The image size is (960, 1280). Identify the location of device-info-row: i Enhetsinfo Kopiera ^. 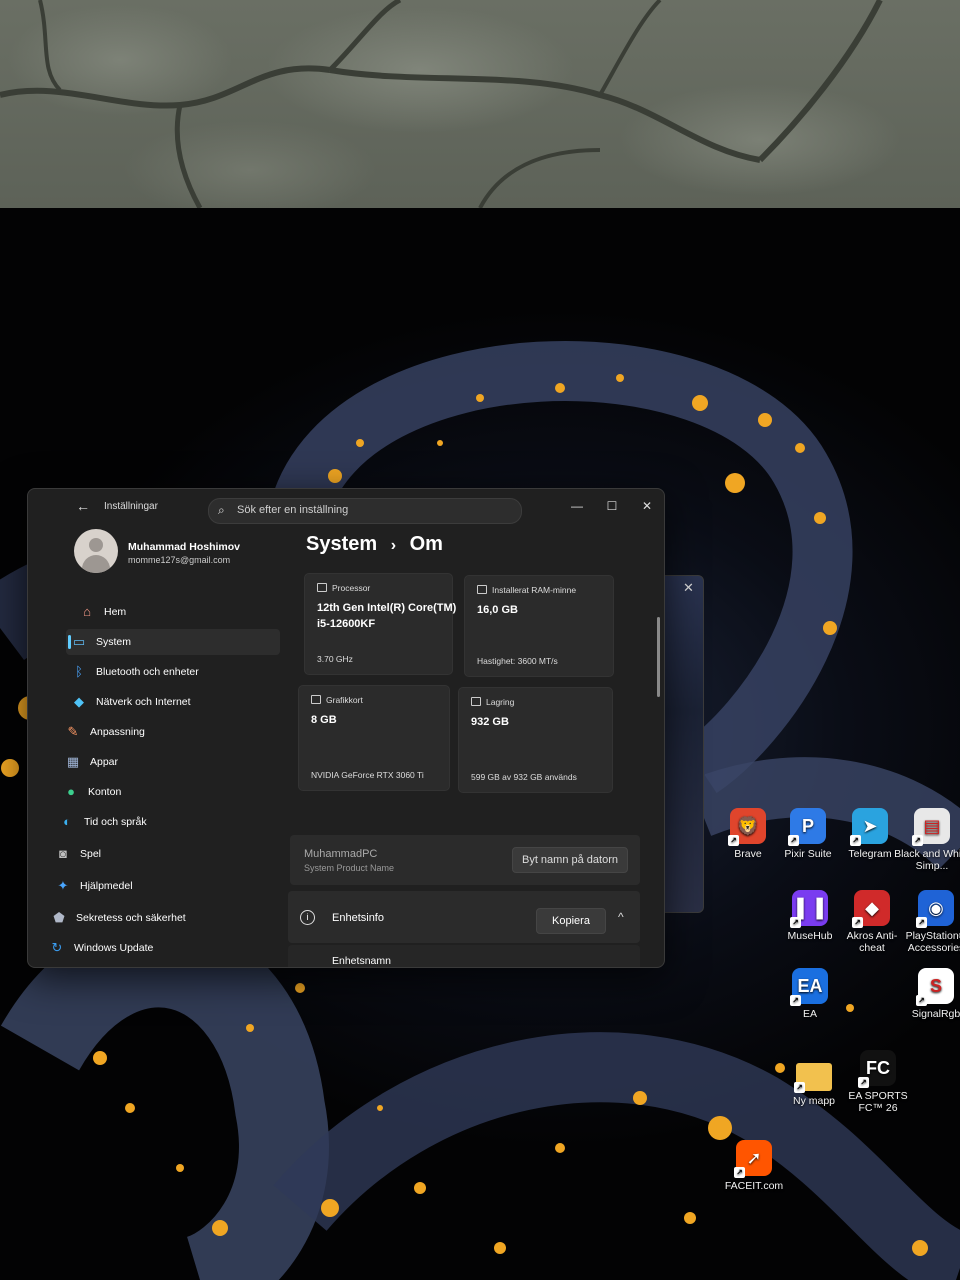
(464, 917).